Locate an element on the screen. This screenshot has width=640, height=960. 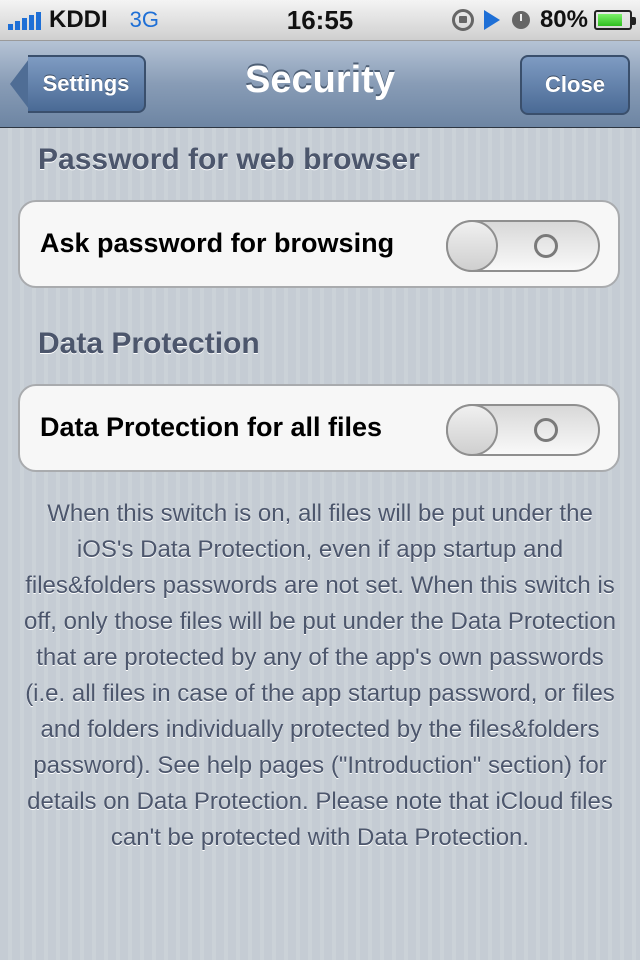
status-right: 80% is located at coordinates (543, 20).